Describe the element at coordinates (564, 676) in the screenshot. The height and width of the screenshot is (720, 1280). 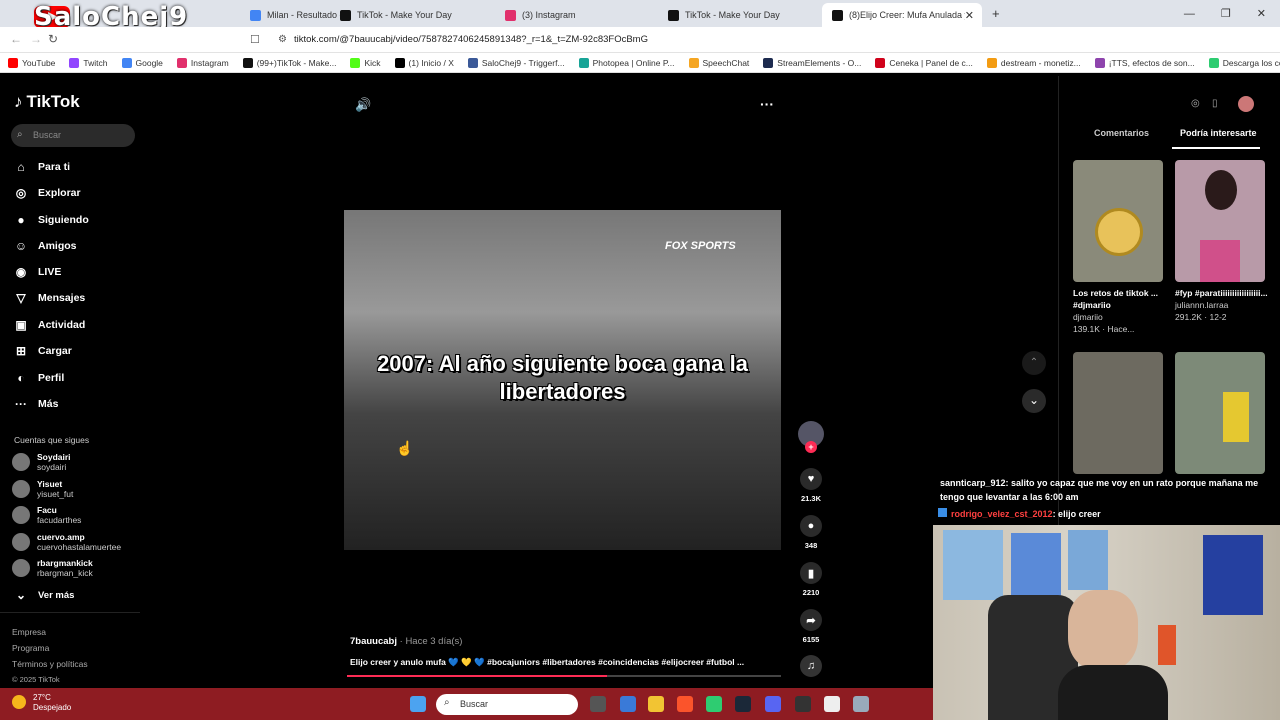
I see `video-progress-bar` at that location.